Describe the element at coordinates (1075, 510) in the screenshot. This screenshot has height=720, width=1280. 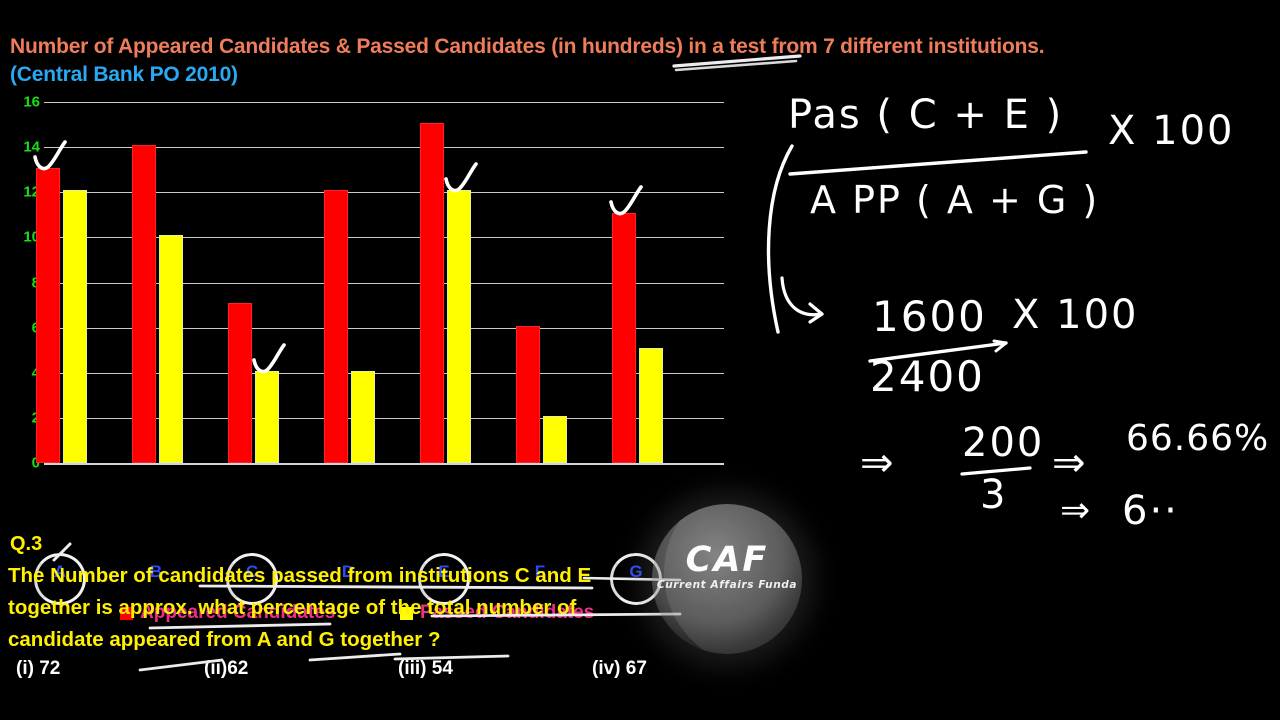
I see `hand-arrow-3: ⇒` at that location.